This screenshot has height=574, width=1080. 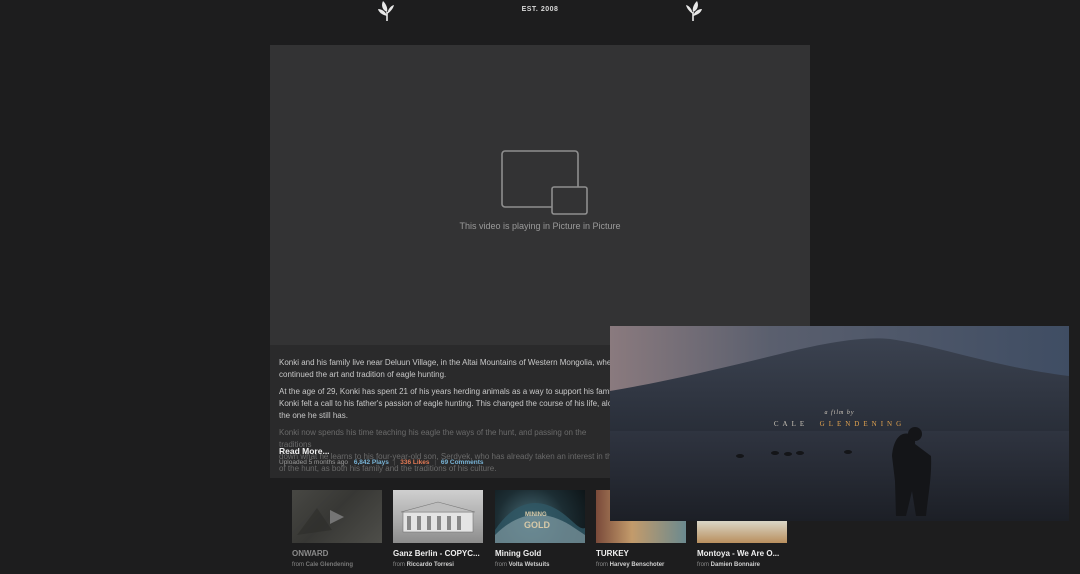 I want to click on related-video-title: ONWARD, so click(x=337, y=553).